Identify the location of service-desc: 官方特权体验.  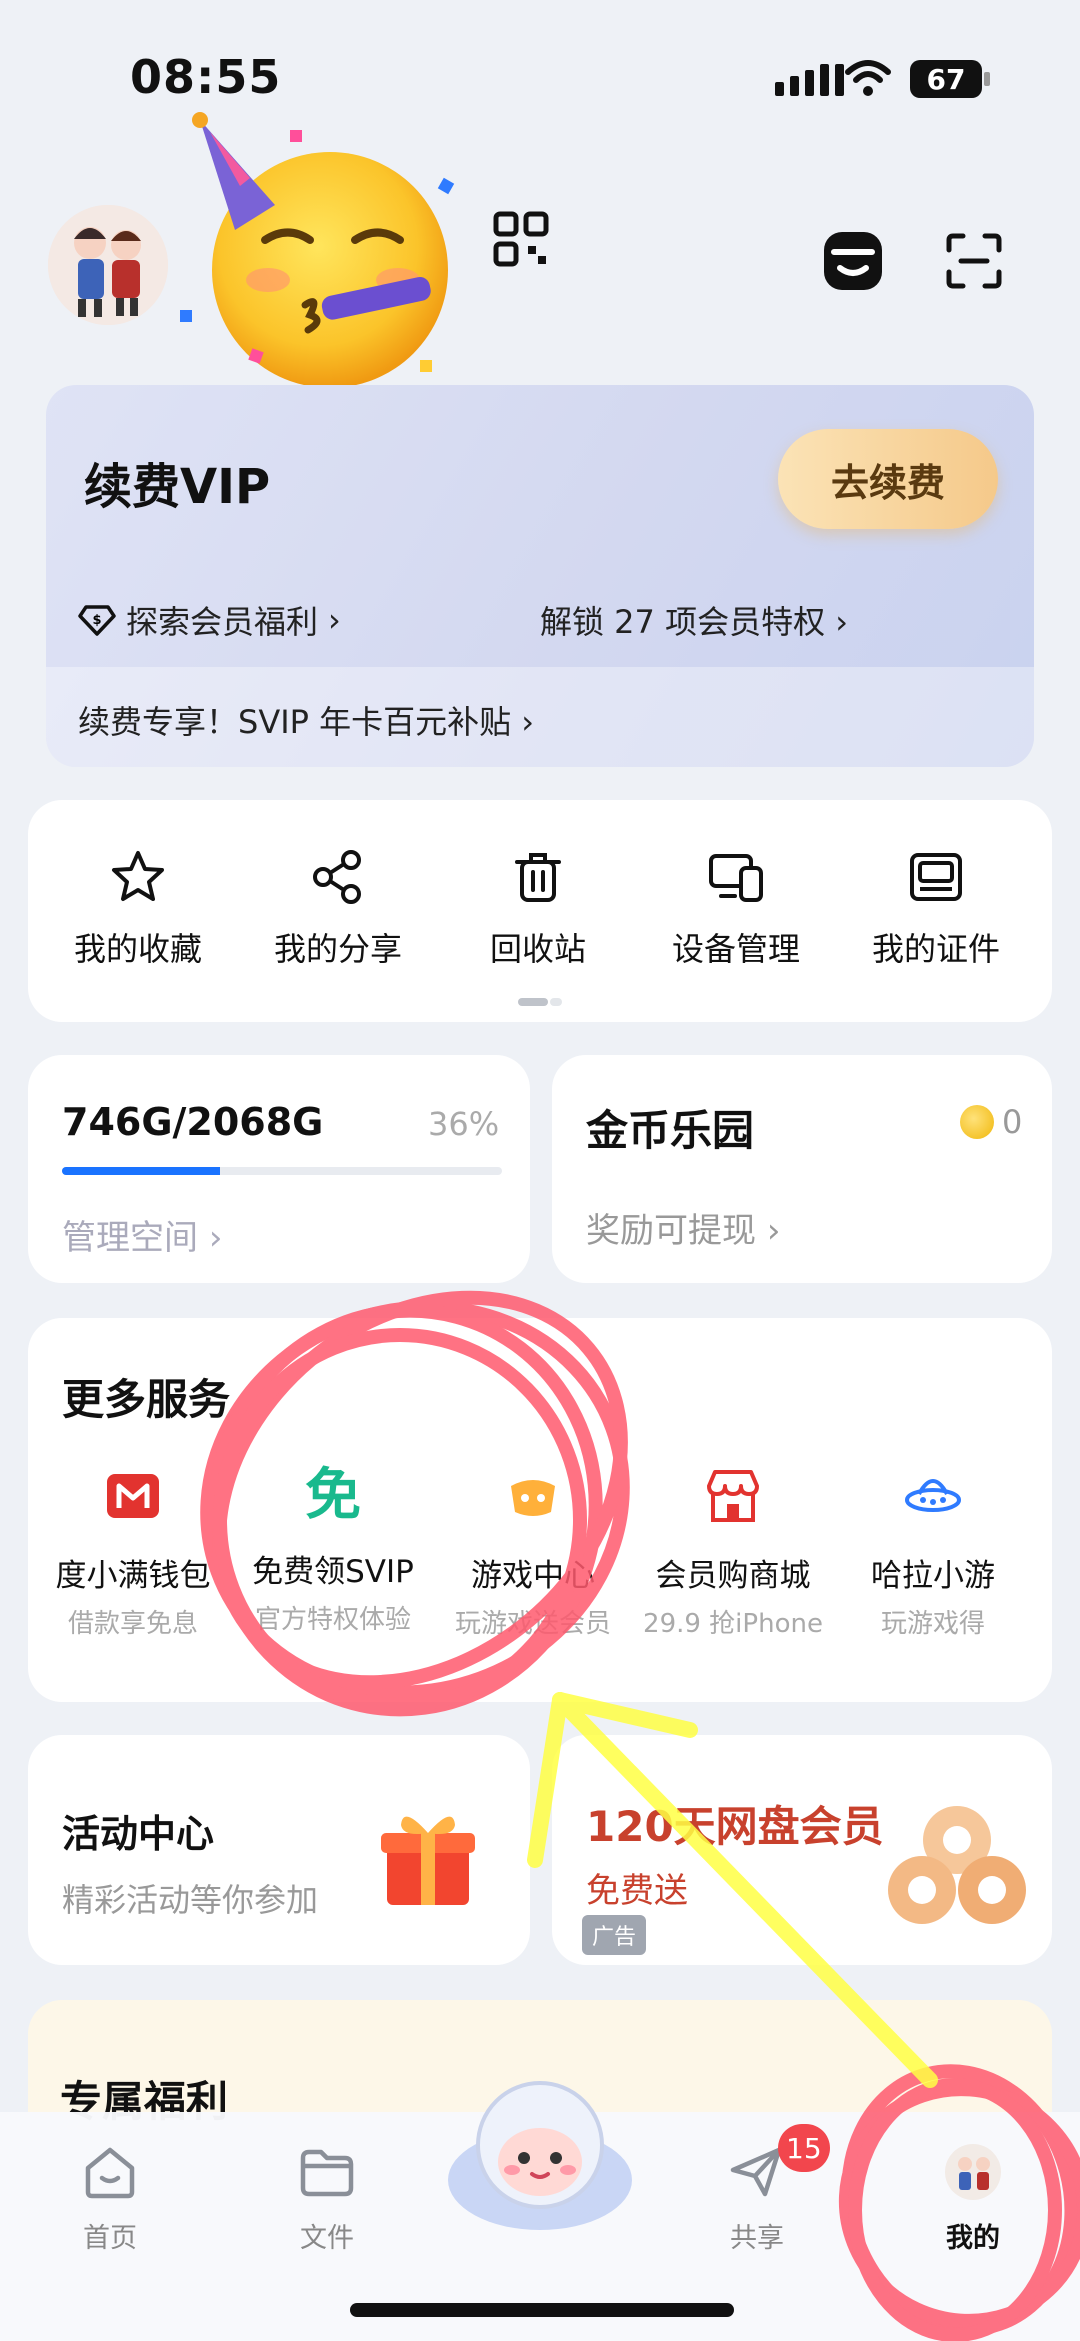
(332, 1620).